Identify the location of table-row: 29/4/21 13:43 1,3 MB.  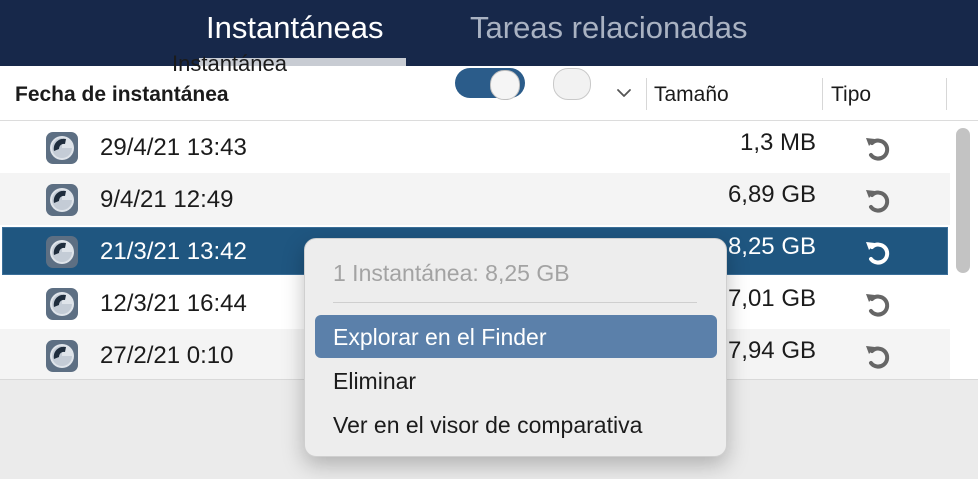
(475, 147).